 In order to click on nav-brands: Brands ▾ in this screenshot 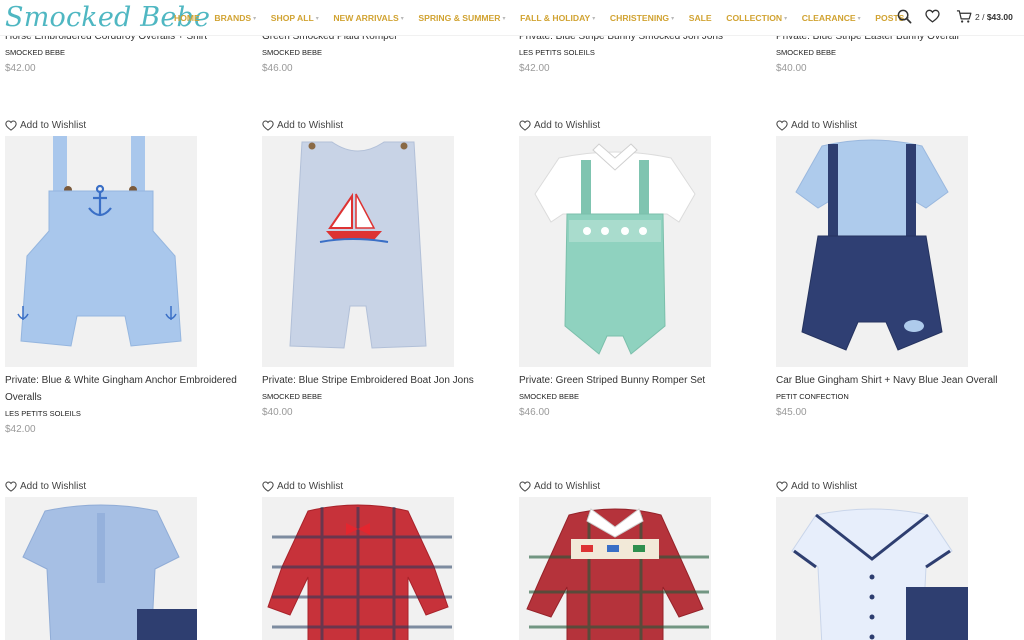, I will do `click(235, 18)`.